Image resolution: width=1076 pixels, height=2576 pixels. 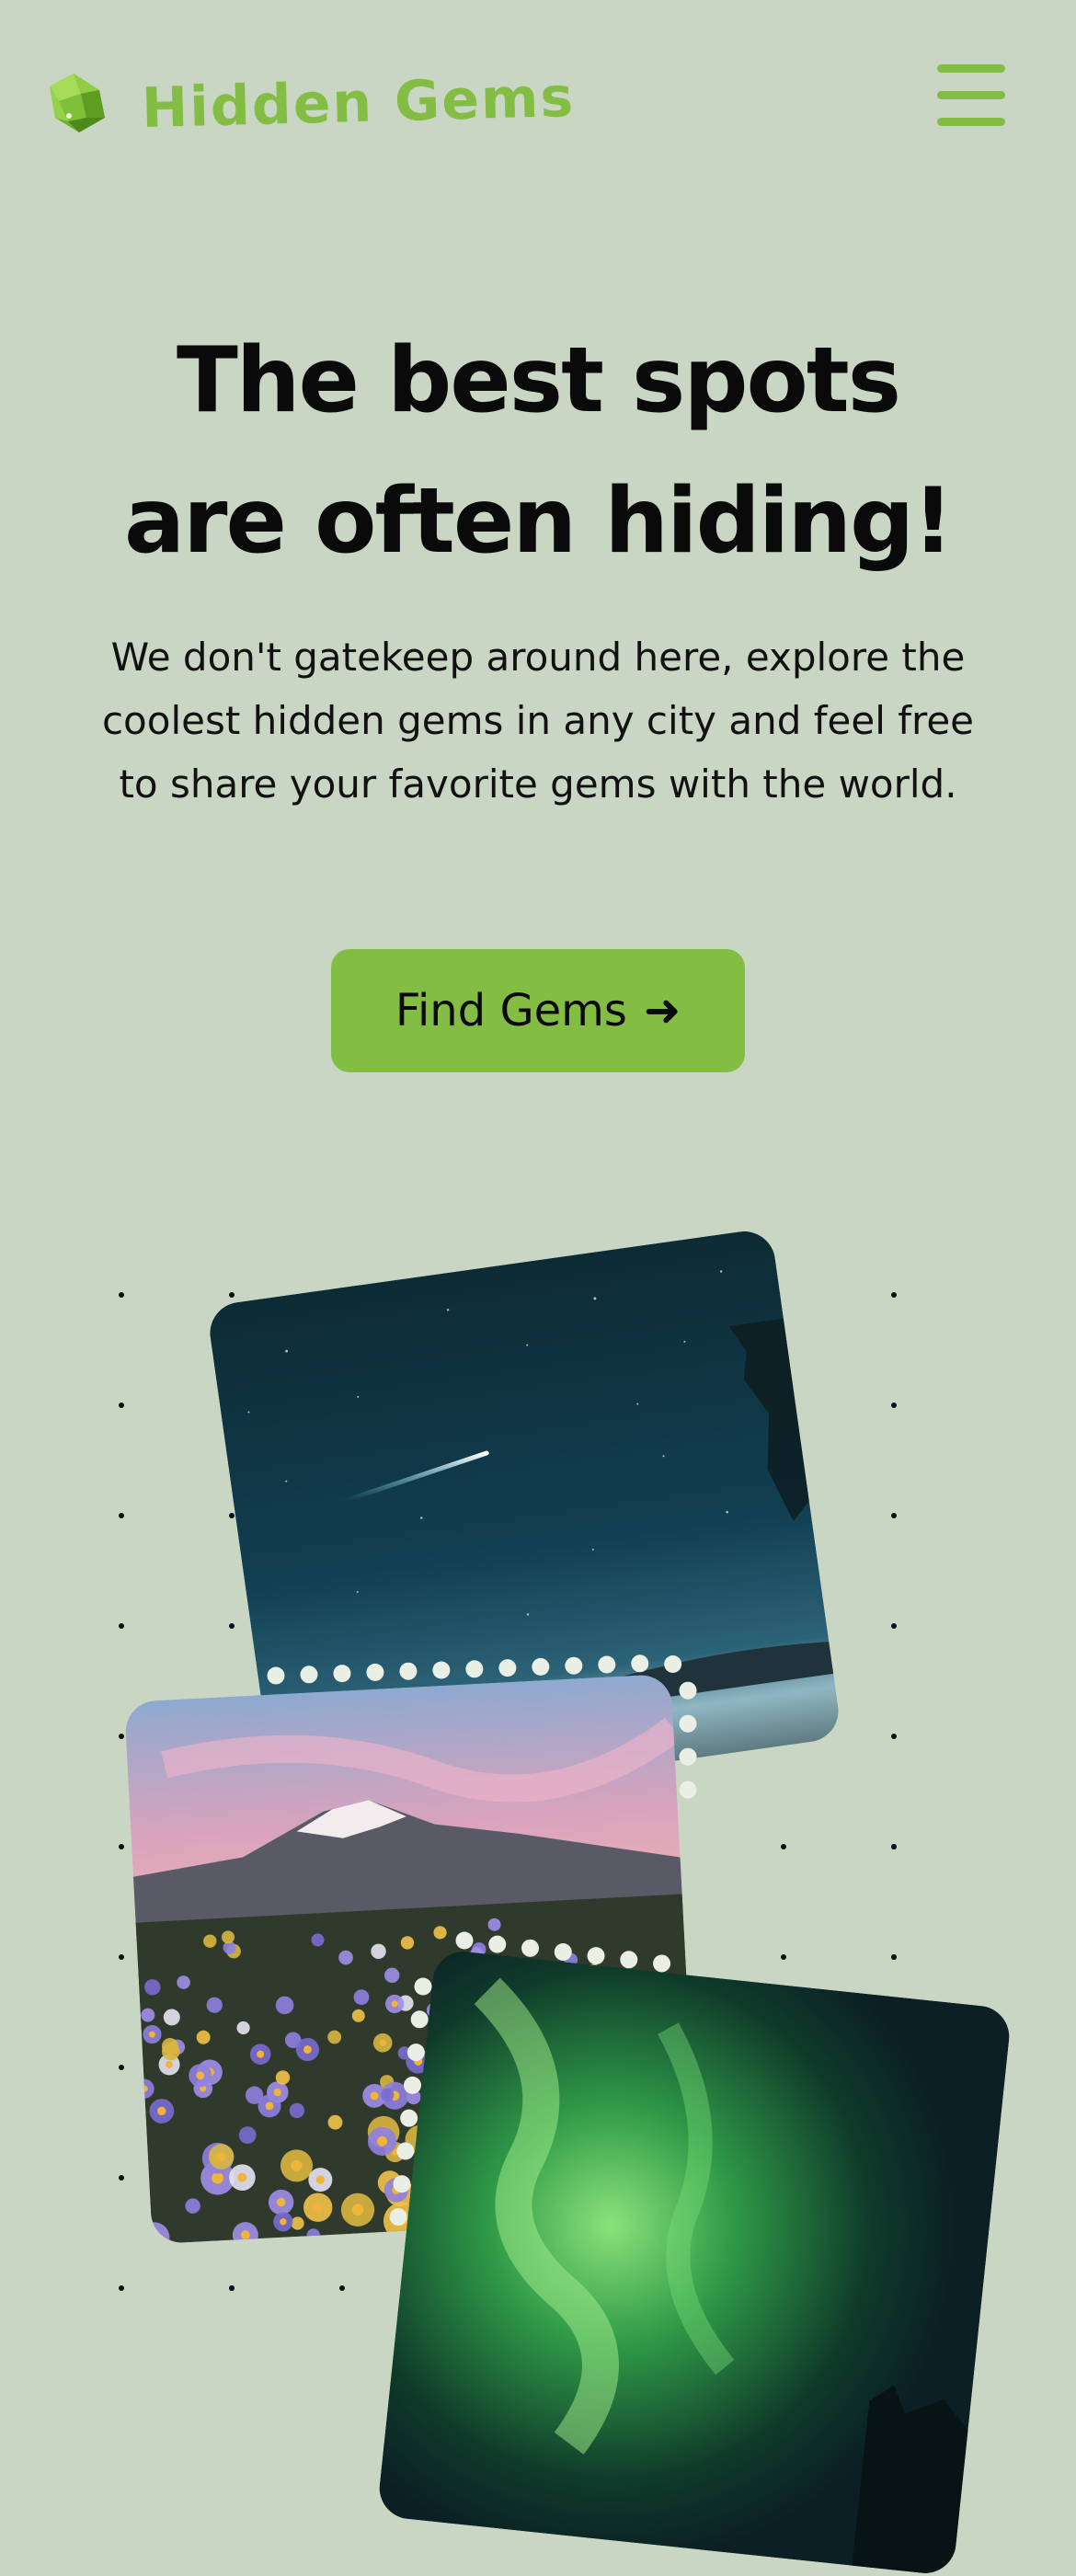 What do you see at coordinates (539, 522) in the screenshot?
I see `hero-title-line-2: are often hiding!` at bounding box center [539, 522].